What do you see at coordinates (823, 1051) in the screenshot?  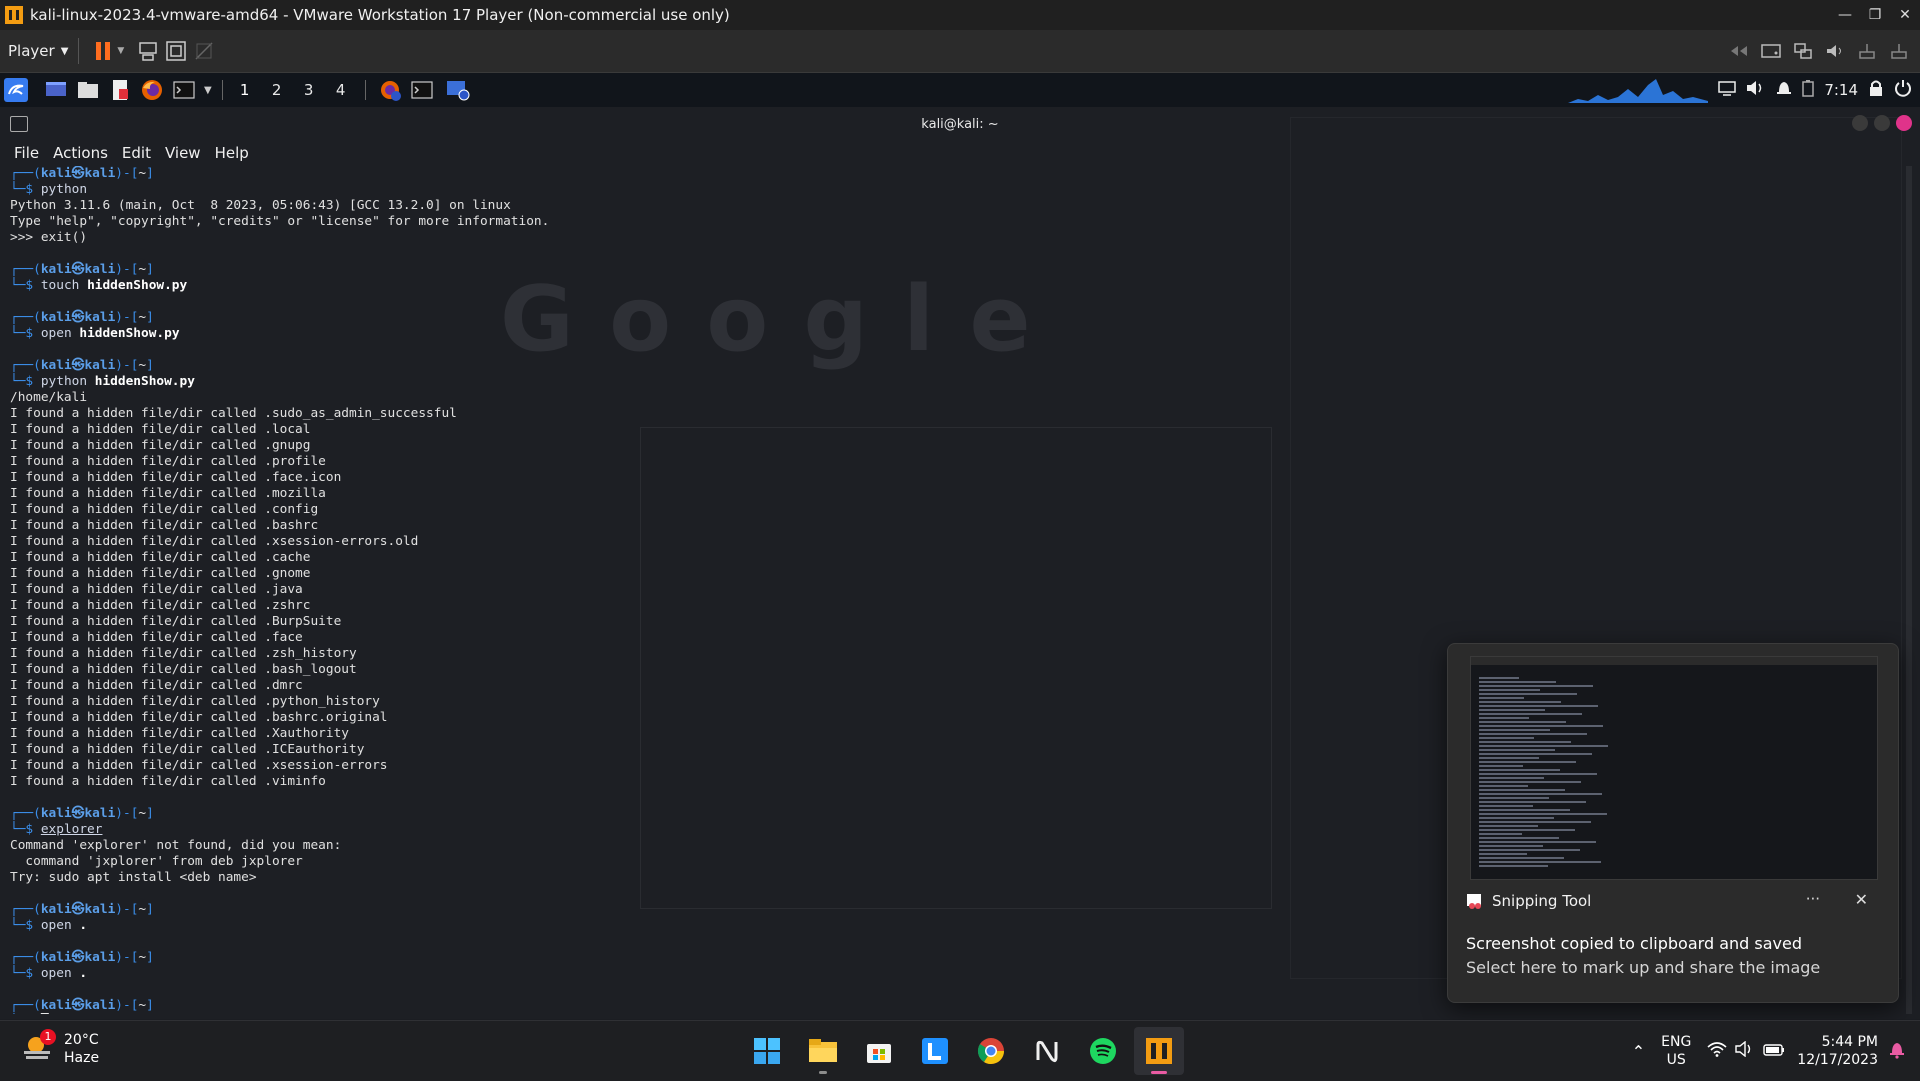 I see `file-explorer-taskbar-button` at bounding box center [823, 1051].